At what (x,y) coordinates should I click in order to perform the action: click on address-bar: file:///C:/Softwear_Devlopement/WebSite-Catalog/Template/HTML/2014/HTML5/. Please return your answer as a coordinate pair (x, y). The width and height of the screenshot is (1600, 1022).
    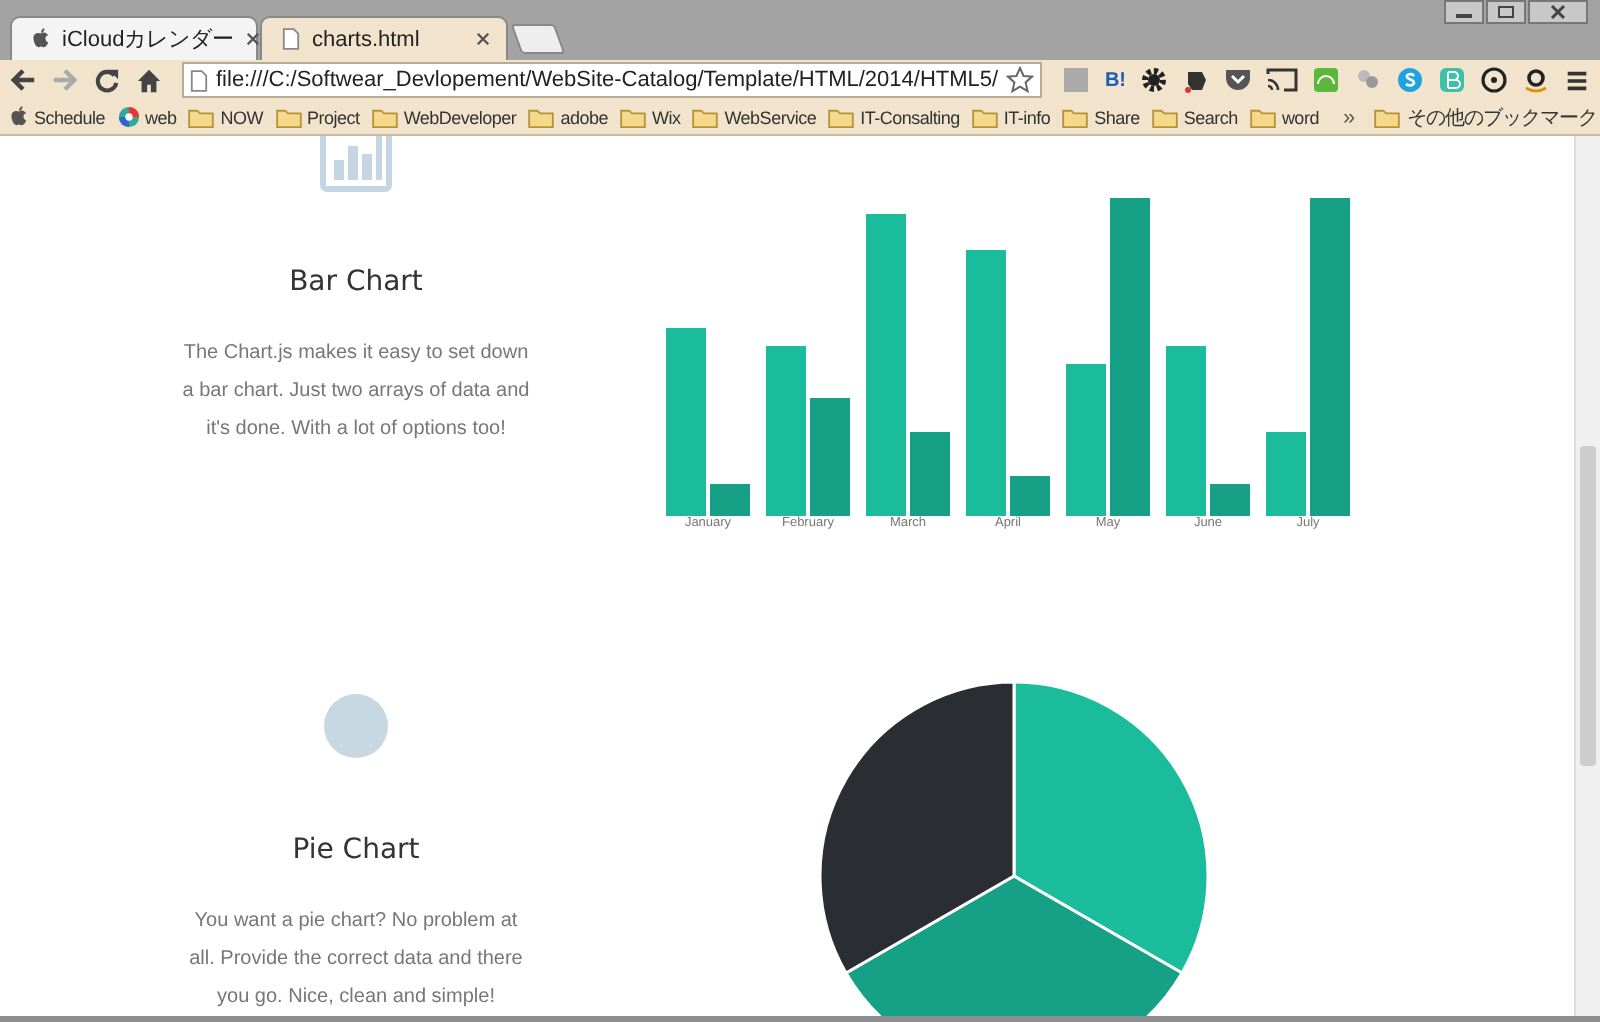
    Looking at the image, I should click on (612, 80).